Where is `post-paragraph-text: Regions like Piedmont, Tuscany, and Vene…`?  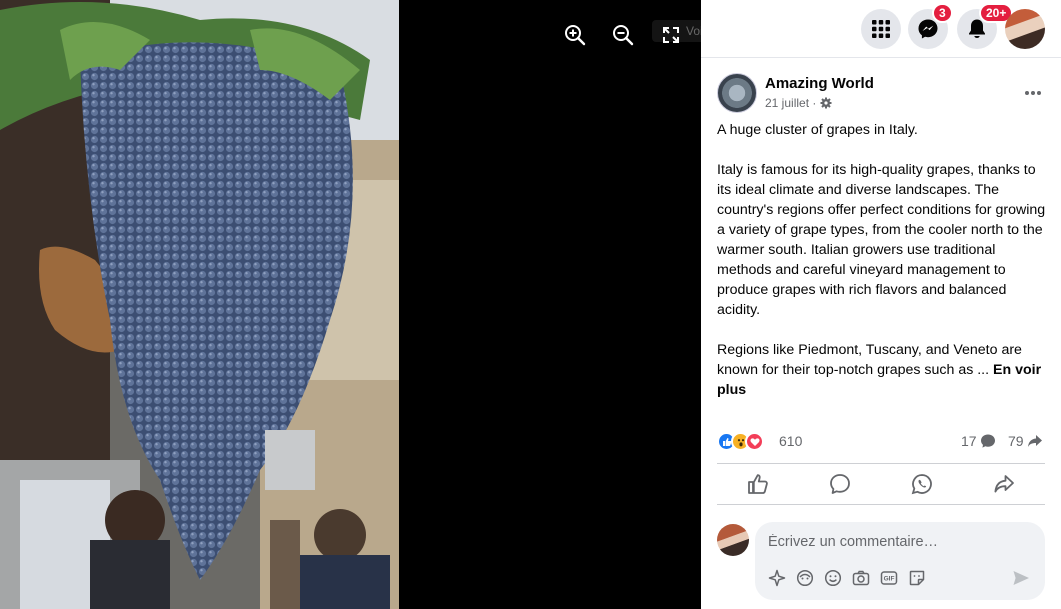
post-paragraph-text: Regions like Piedmont, Tuscany, and Vene… is located at coordinates (869, 360).